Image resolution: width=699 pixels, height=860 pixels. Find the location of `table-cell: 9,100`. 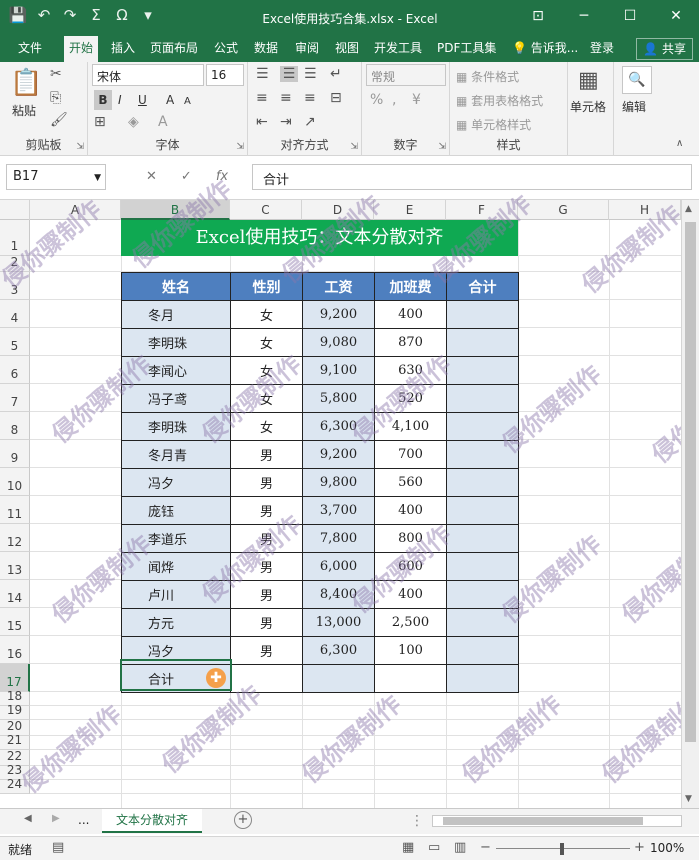

table-cell: 9,100 is located at coordinates (338, 370).